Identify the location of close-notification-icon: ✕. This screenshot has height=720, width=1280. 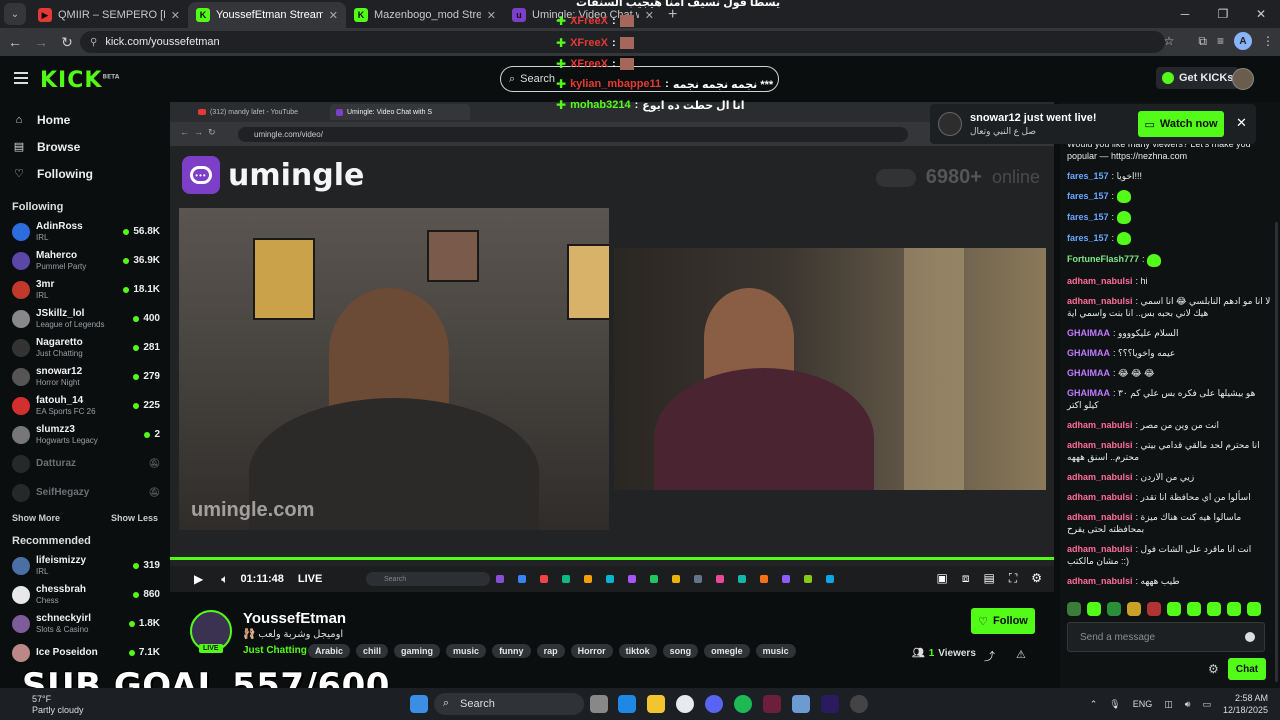
(1241, 123).